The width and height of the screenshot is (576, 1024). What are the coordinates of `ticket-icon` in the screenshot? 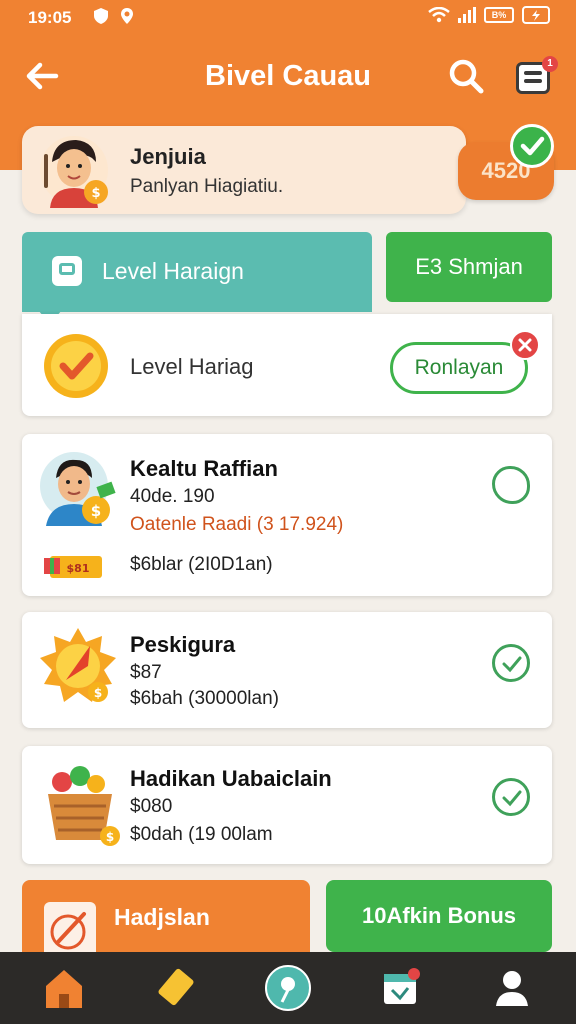 It's located at (176, 987).